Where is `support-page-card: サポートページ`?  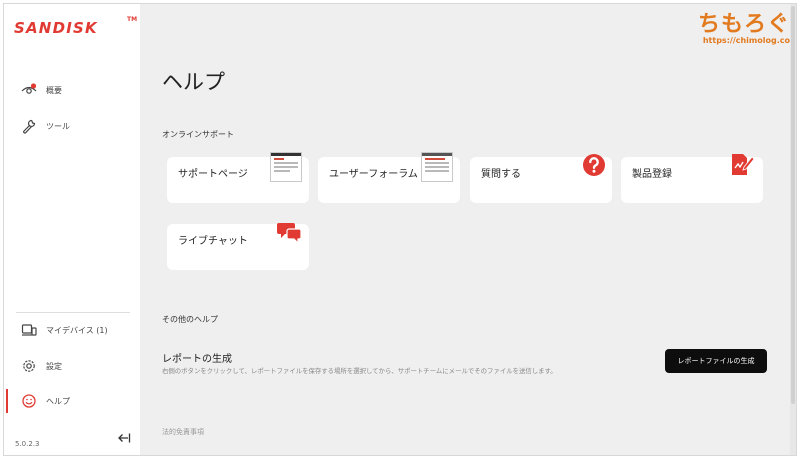 support-page-card: サポートページ is located at coordinates (238, 180).